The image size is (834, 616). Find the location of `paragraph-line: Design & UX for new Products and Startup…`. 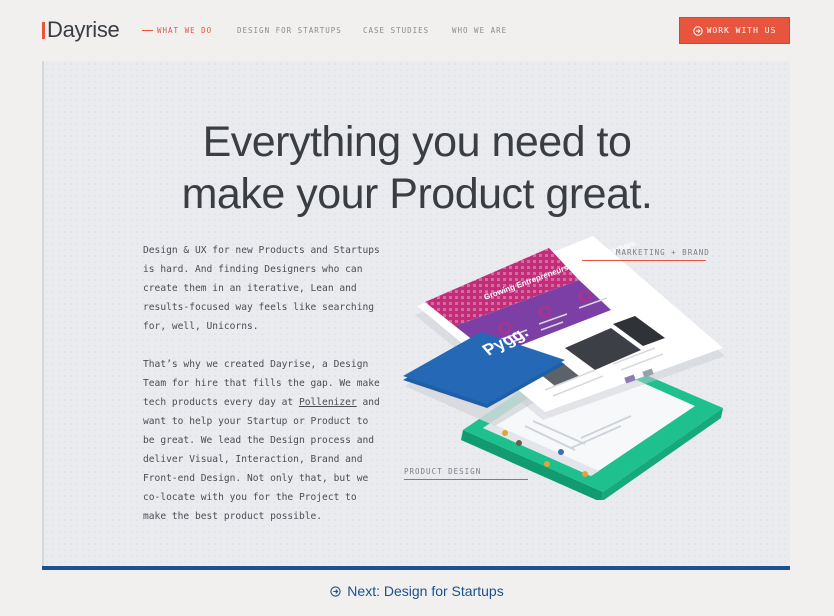

paragraph-line: Design & UX for new Products and Startup… is located at coordinates (261, 250).